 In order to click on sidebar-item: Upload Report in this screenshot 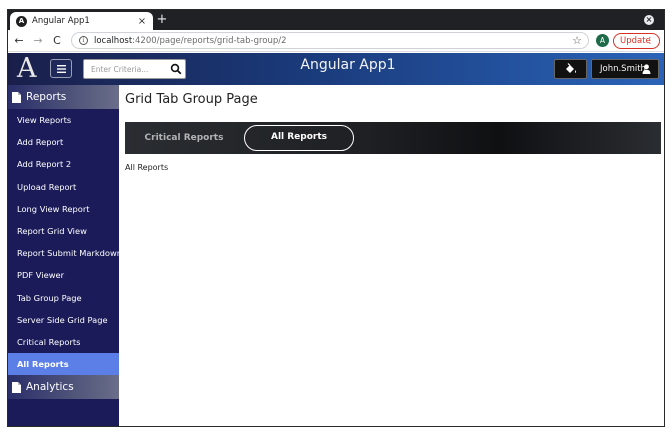, I will do `click(63, 187)`.